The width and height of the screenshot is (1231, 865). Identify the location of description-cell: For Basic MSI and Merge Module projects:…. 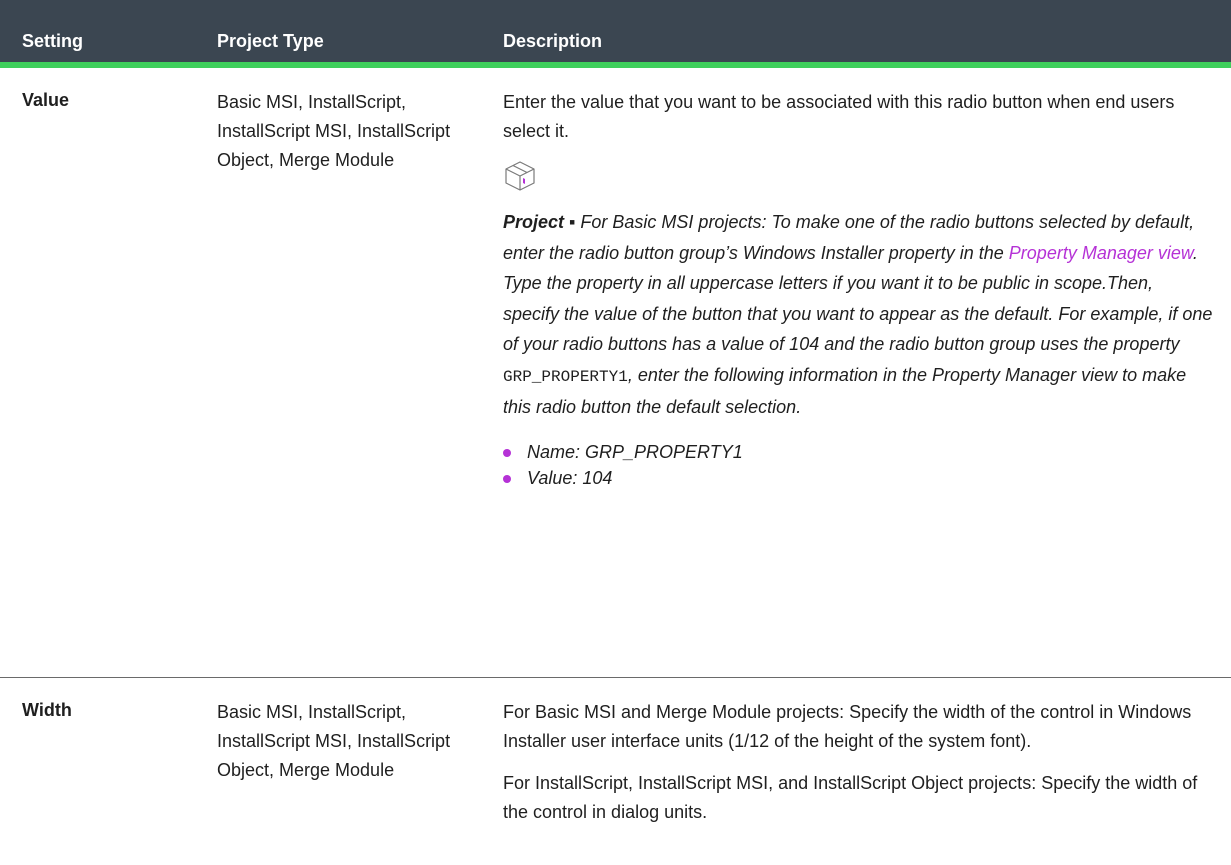
(858, 769).